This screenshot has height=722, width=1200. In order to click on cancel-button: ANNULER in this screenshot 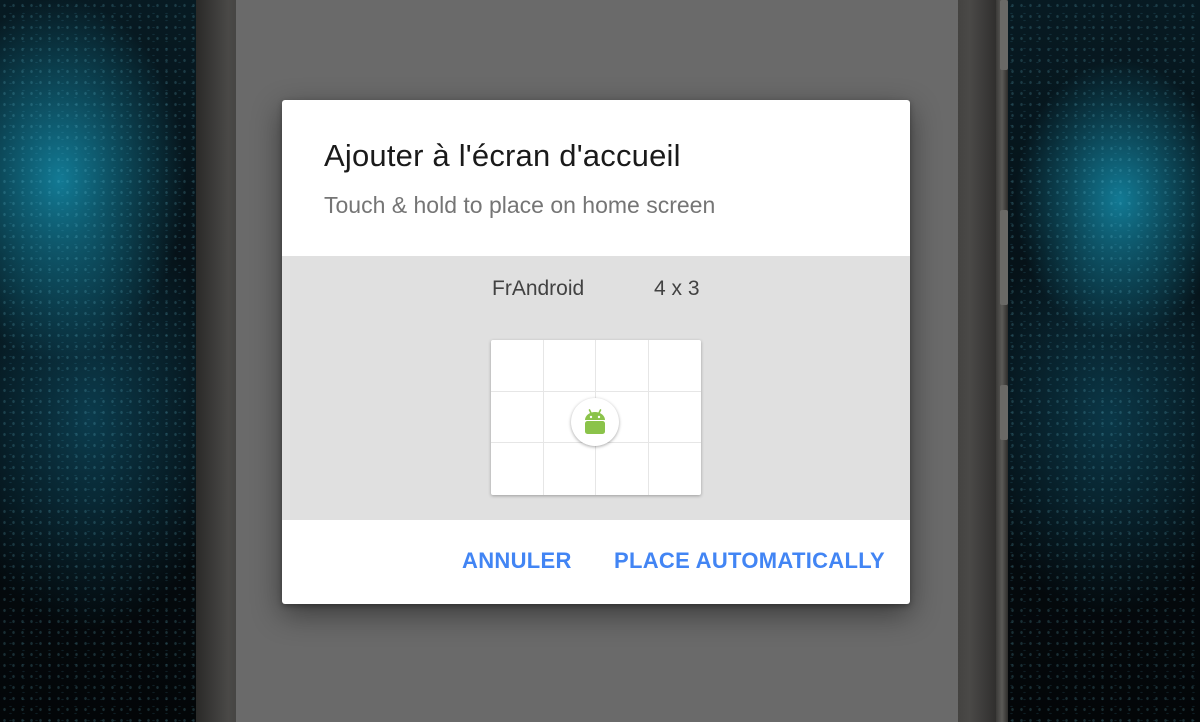, I will do `click(517, 561)`.